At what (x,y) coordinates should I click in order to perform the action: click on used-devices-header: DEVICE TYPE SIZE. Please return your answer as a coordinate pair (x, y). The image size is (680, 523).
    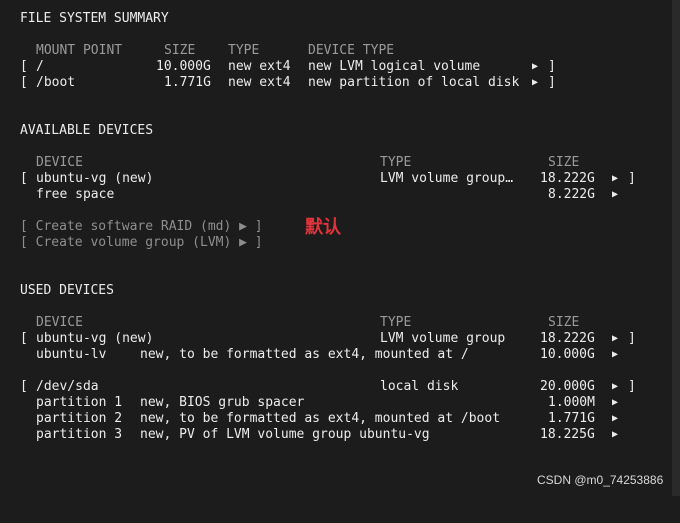
    Looking at the image, I should click on (308, 322).